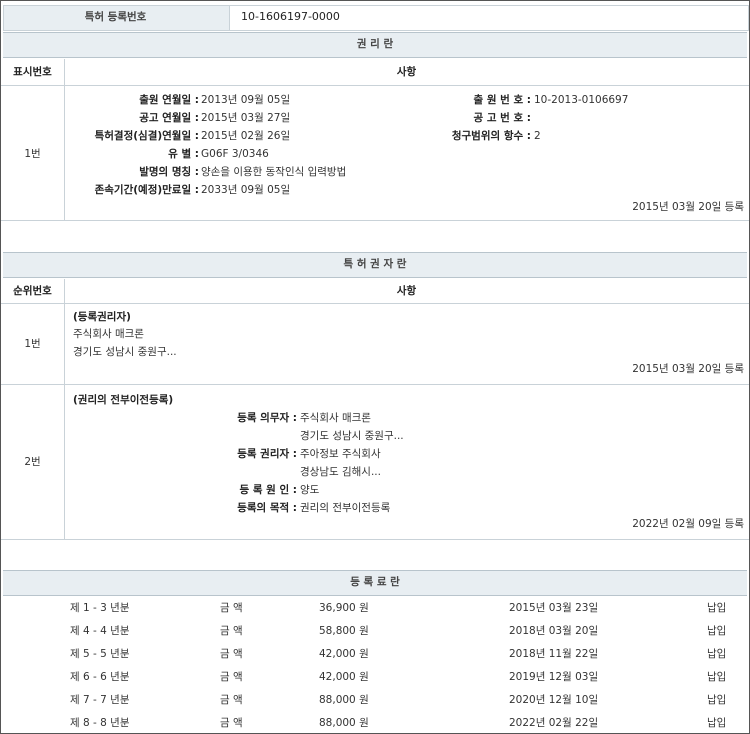 The height and width of the screenshot is (734, 750). Describe the element at coordinates (554, 677) in the screenshot. I see `fee-payment-date: 2019년 12월 03일` at that location.